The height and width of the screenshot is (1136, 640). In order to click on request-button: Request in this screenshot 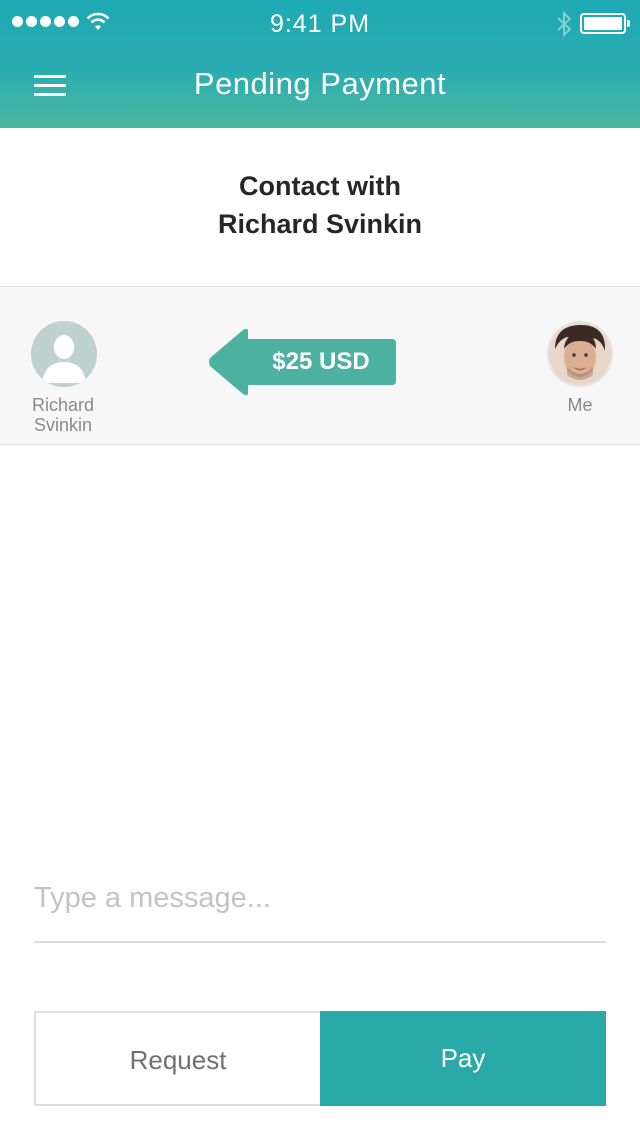, I will do `click(177, 1058)`.